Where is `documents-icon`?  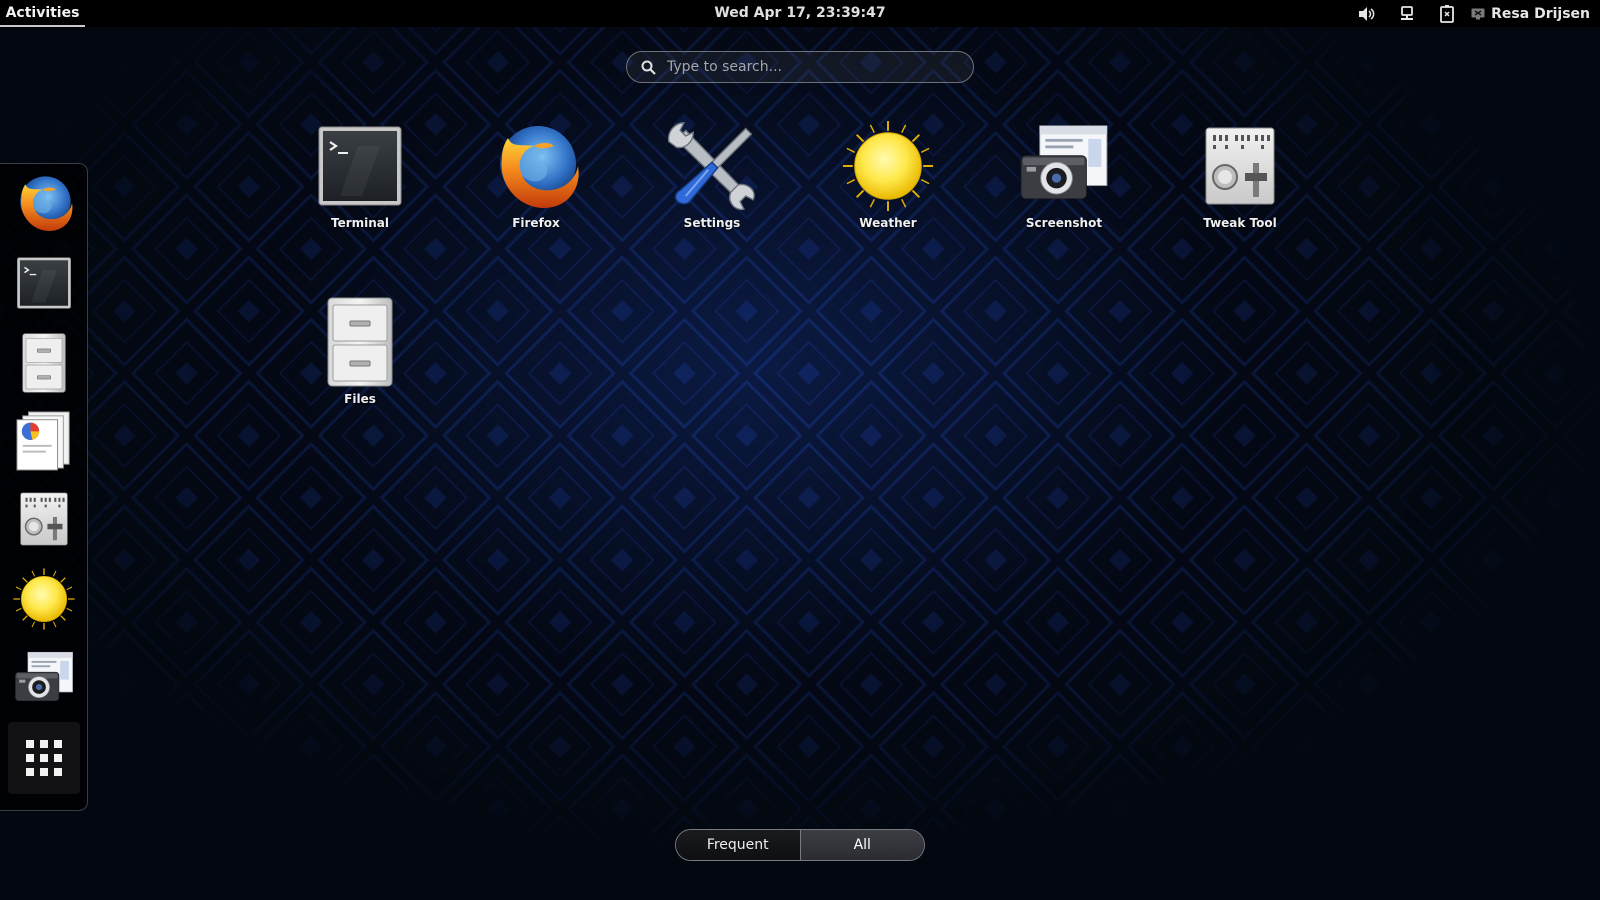
documents-icon is located at coordinates (44, 441).